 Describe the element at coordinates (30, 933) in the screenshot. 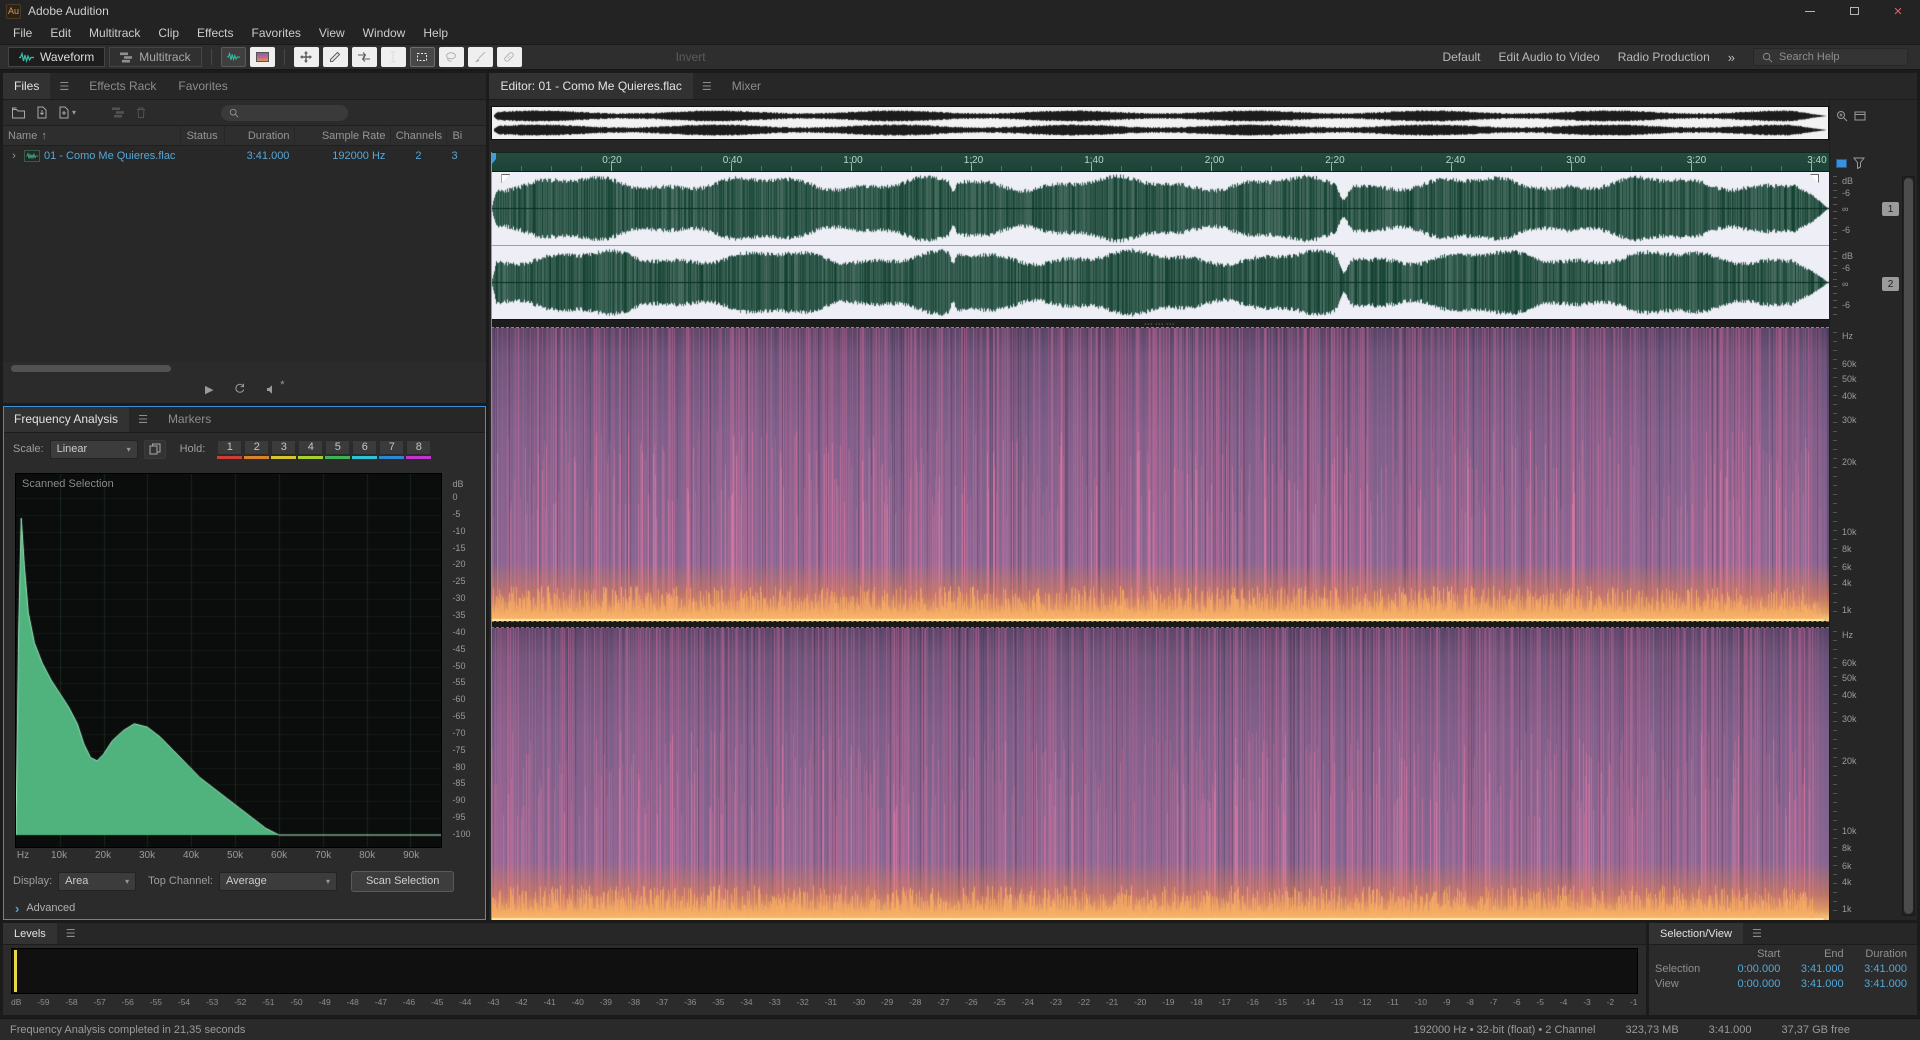

I see `tab-levels: Levels` at that location.